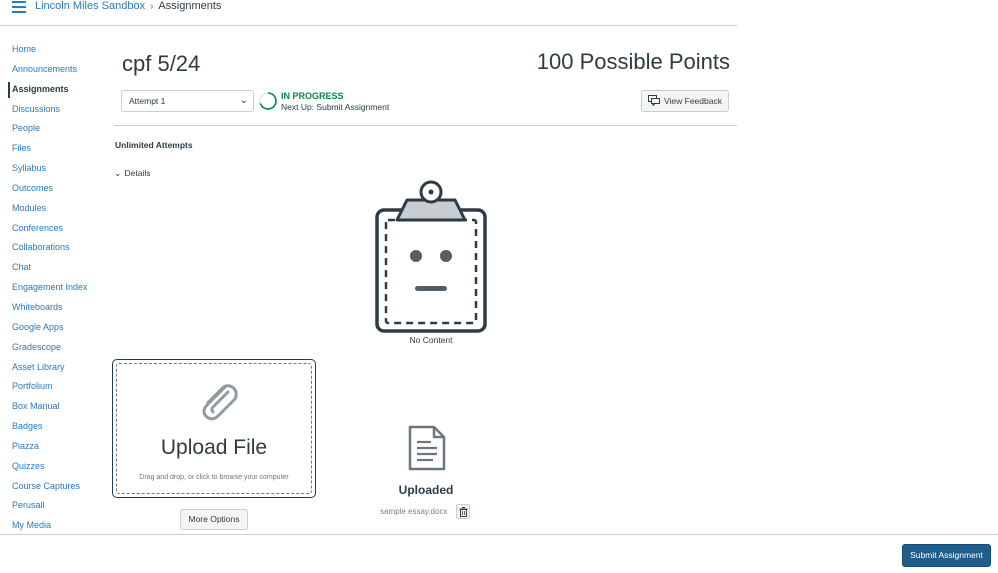 The width and height of the screenshot is (998, 573). Describe the element at coordinates (50, 169) in the screenshot. I see `nav-item-syllabus: Syllabus` at that location.